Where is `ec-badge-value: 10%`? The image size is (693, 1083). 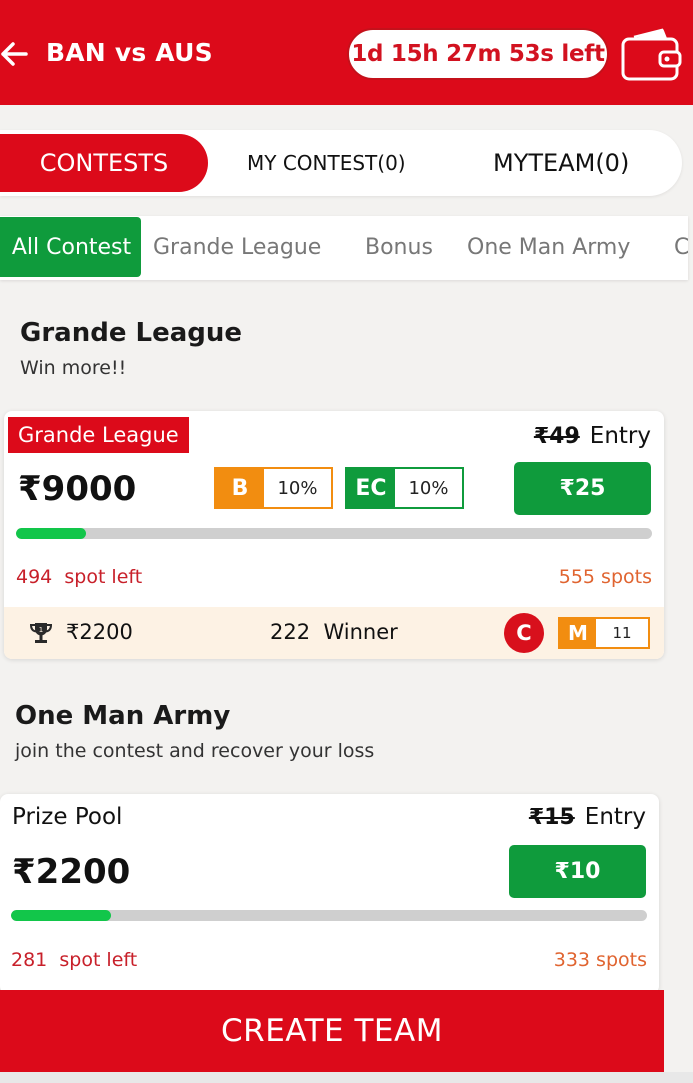
ec-badge-value: 10% is located at coordinates (428, 488).